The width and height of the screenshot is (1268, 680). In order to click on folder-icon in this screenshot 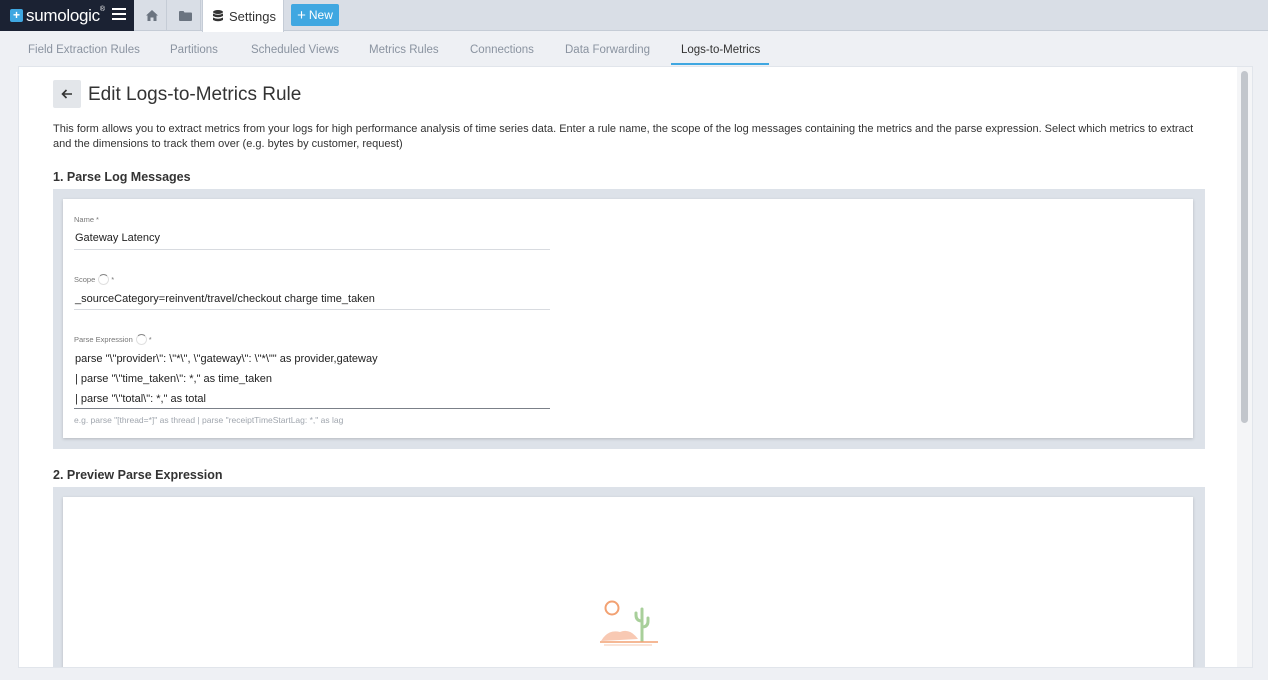, I will do `click(185, 15)`.